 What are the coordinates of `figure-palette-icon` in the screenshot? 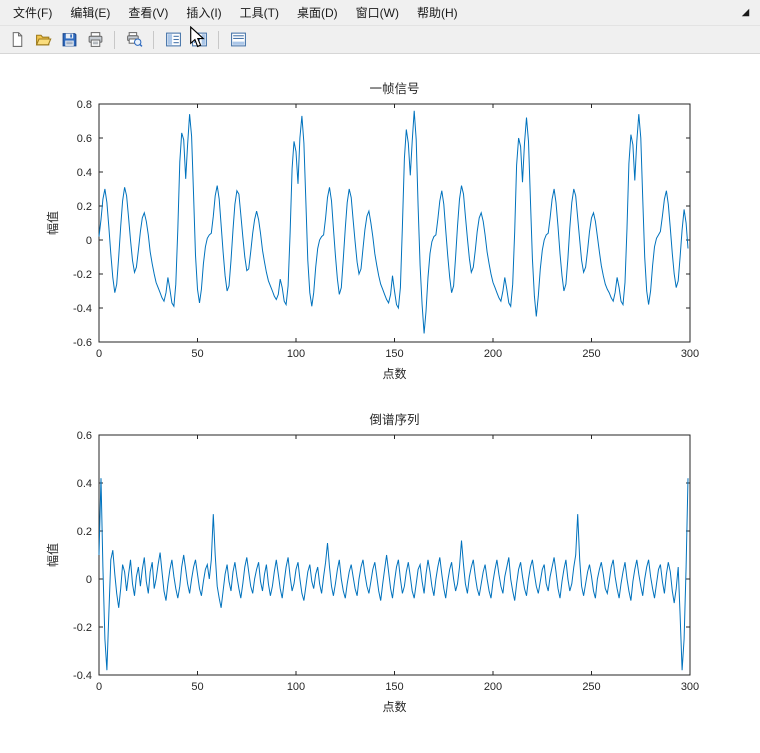 It's located at (173, 39).